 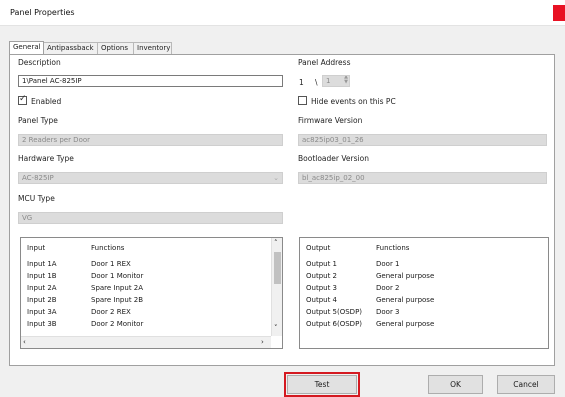 I want to click on inputs-header-input: Input, so click(x=36, y=248).